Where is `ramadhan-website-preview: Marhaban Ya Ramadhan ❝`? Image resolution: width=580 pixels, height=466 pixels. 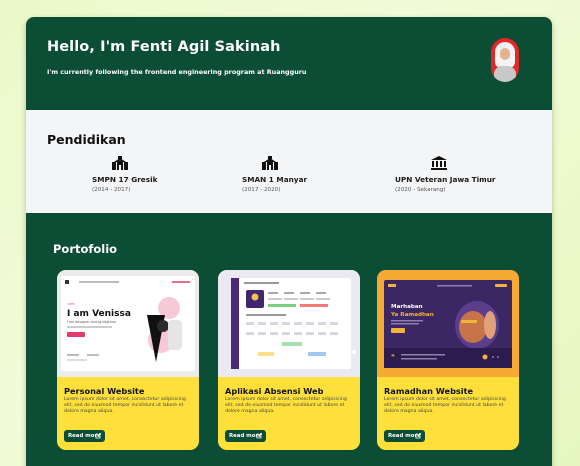
ramadhan-website-preview: Marhaban Ya Ramadhan ❝ is located at coordinates (448, 323).